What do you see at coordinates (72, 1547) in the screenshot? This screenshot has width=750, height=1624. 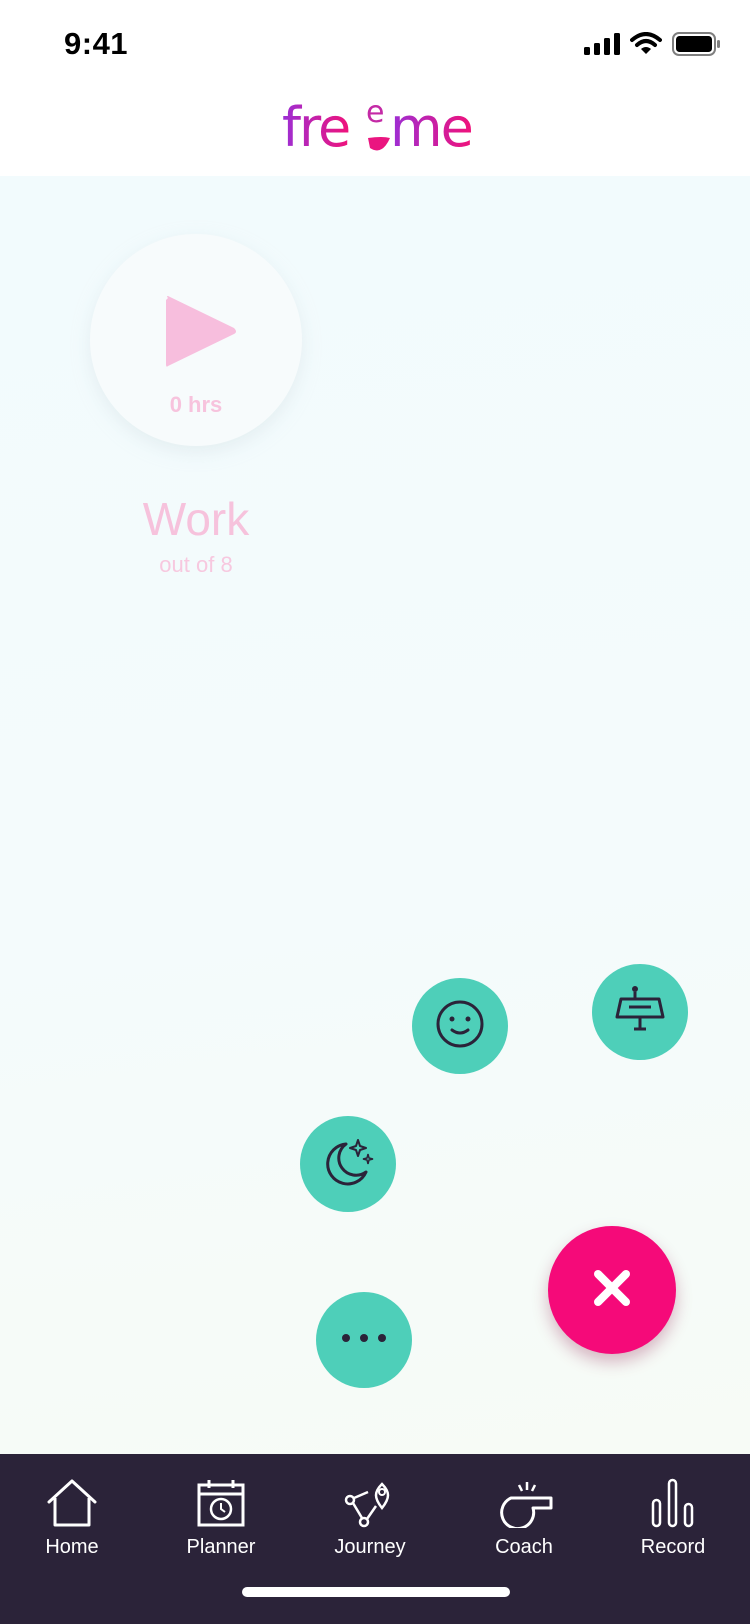 I see `tab-home-label: Home` at bounding box center [72, 1547].